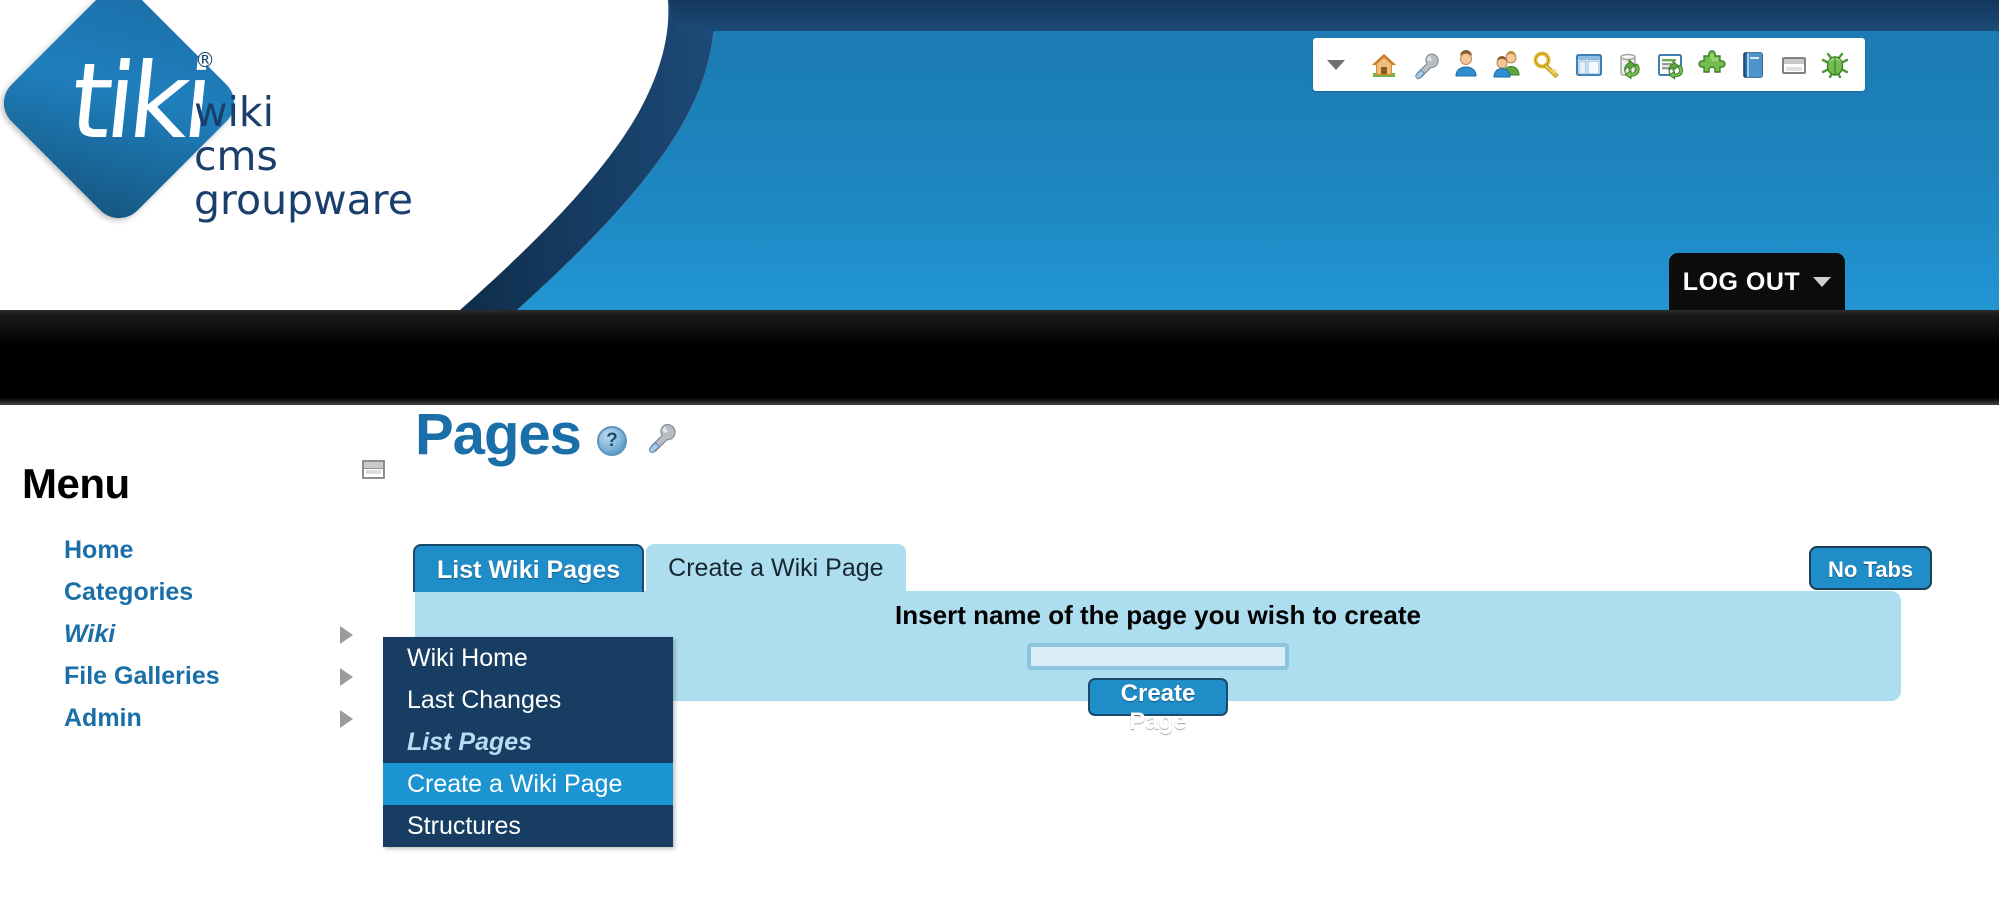 Image resolution: width=1999 pixels, height=915 pixels. I want to click on sidebar-title: Menu, so click(76, 483).